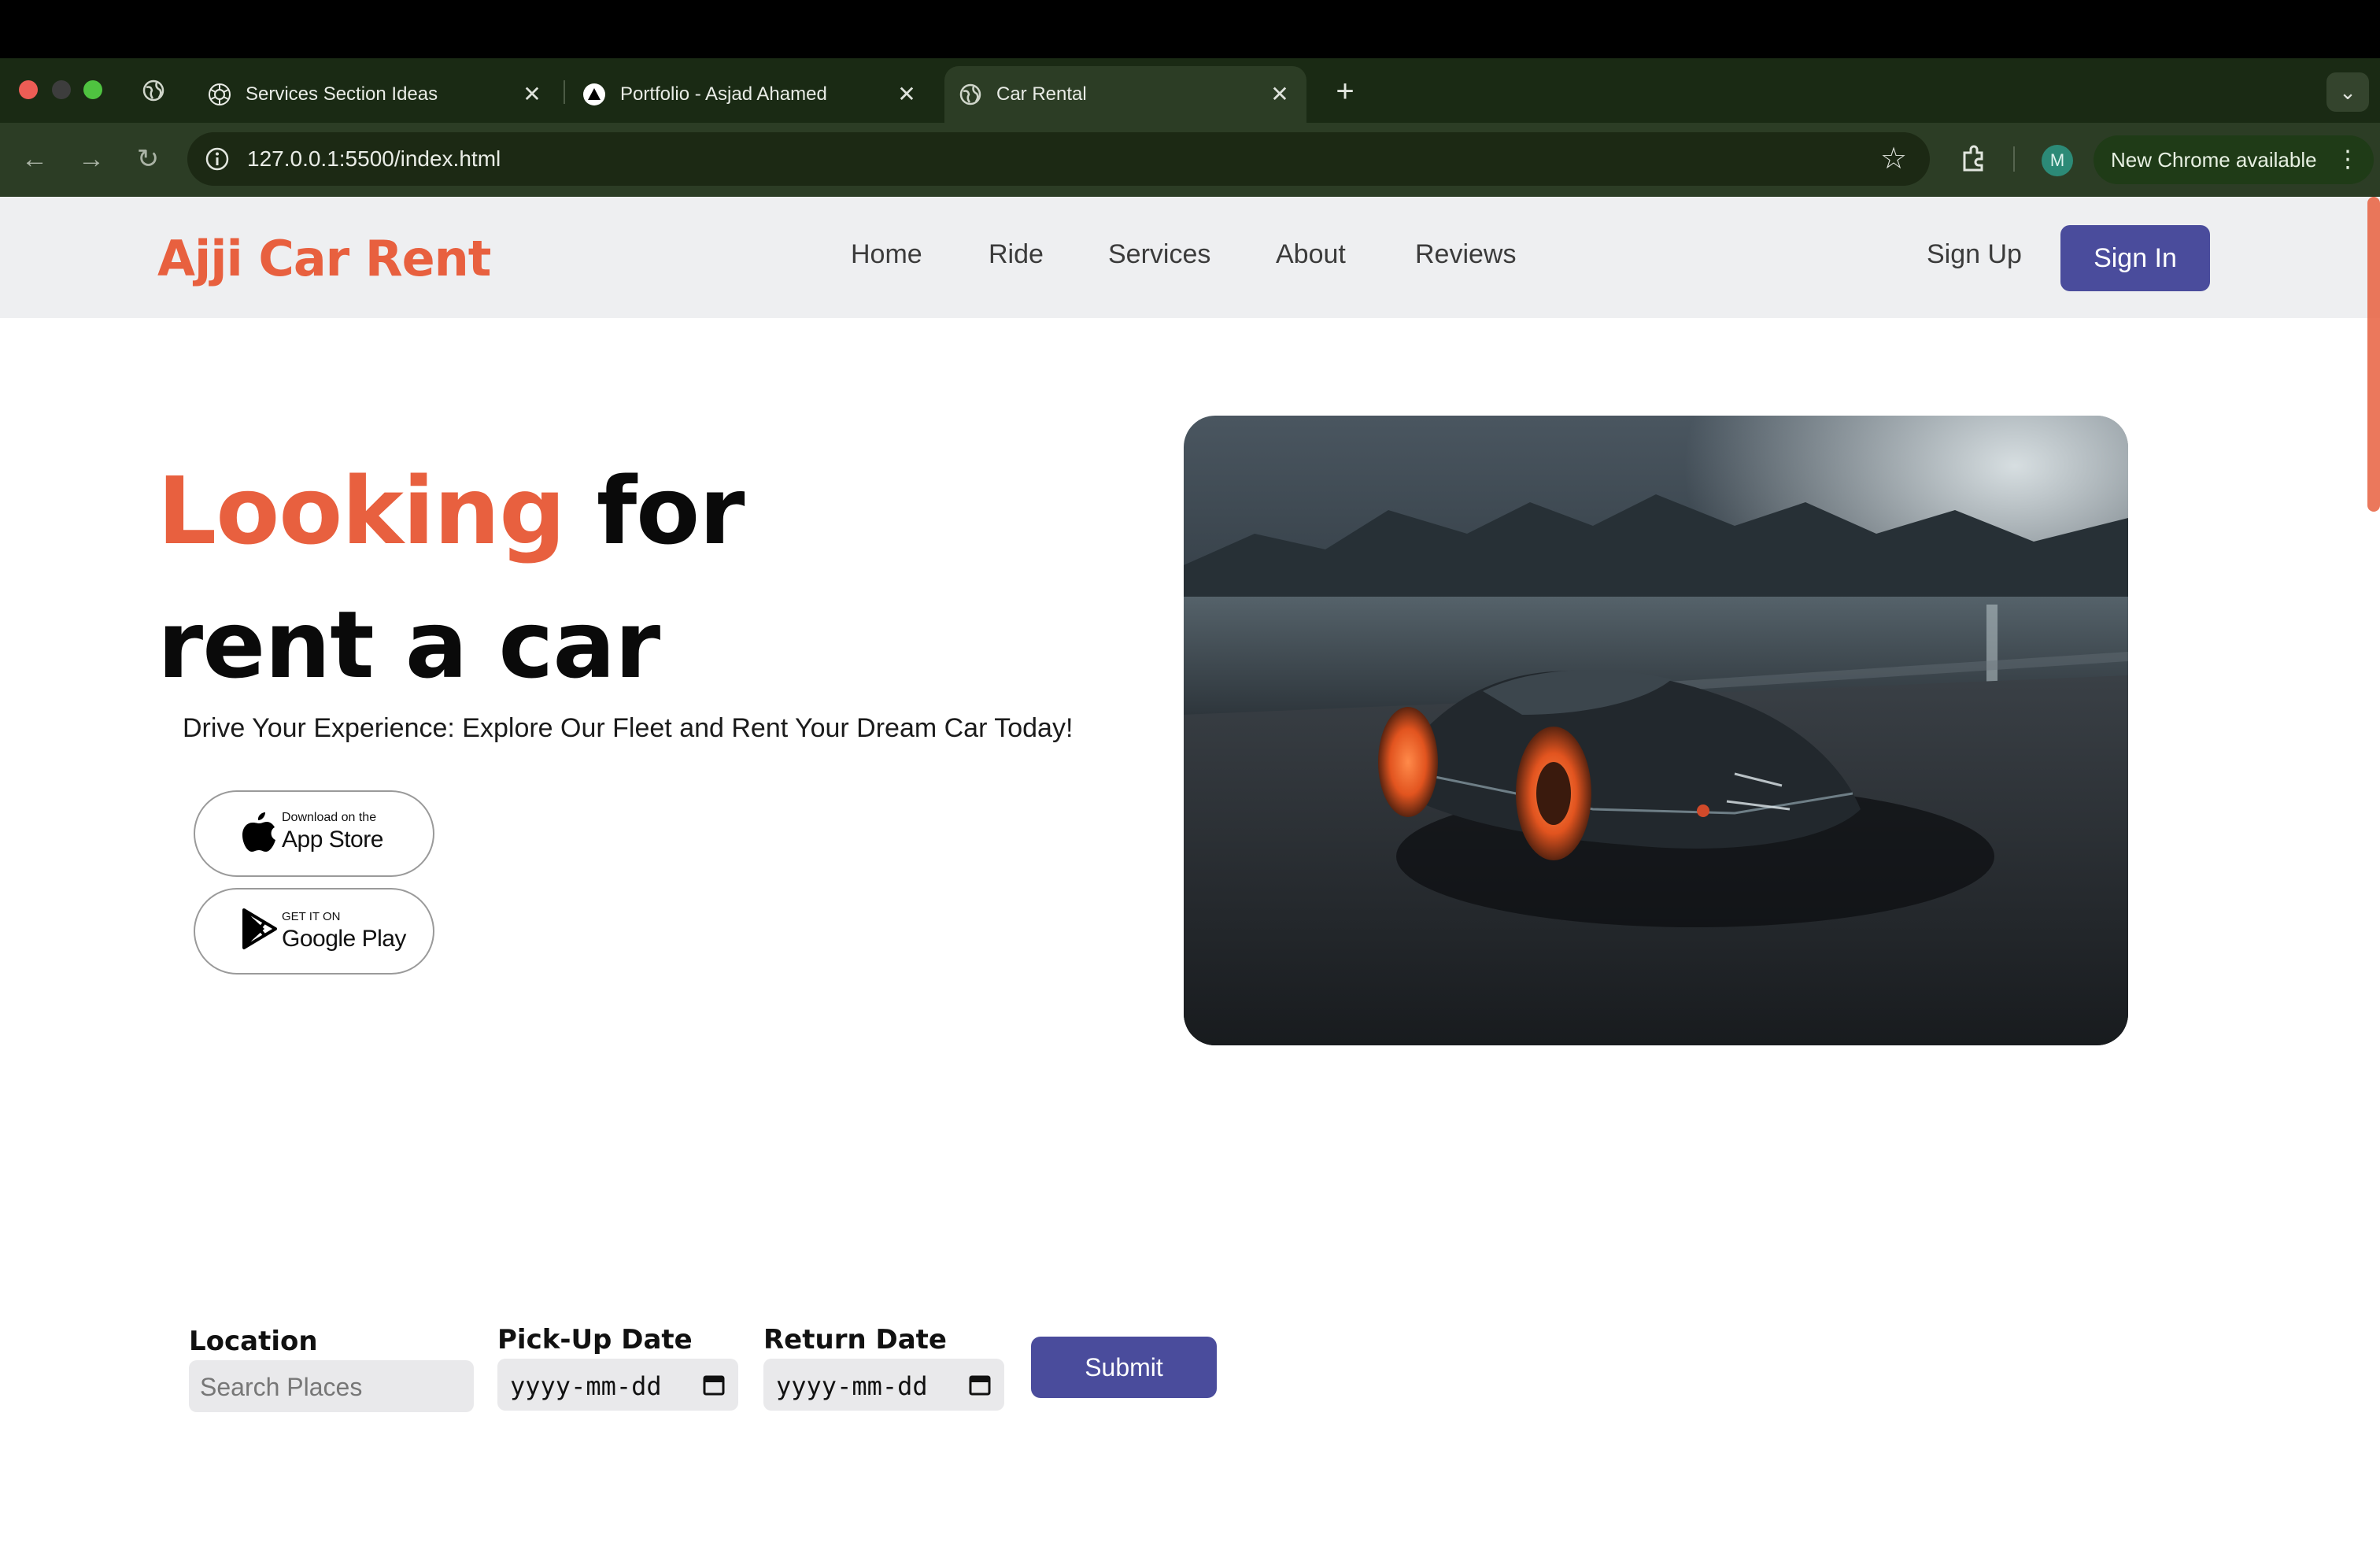 The width and height of the screenshot is (2380, 1546). I want to click on sign-up-link: Sign Up, so click(1974, 254).